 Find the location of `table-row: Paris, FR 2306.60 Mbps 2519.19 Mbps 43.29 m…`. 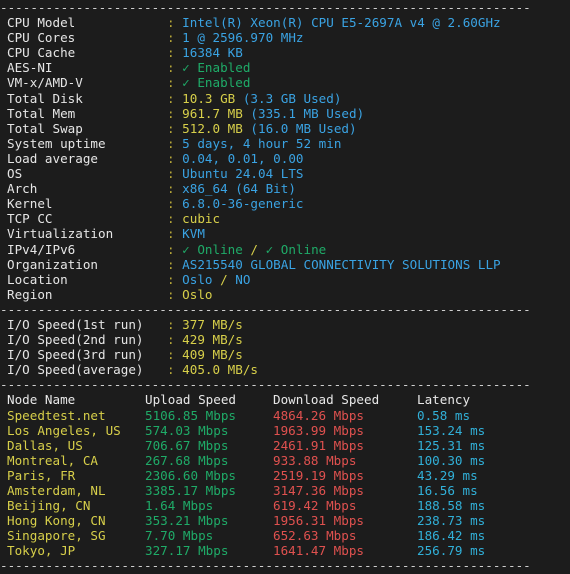

table-row: Paris, FR 2306.60 Mbps 2519.19 Mbps 43.29 m… is located at coordinates (285, 475).